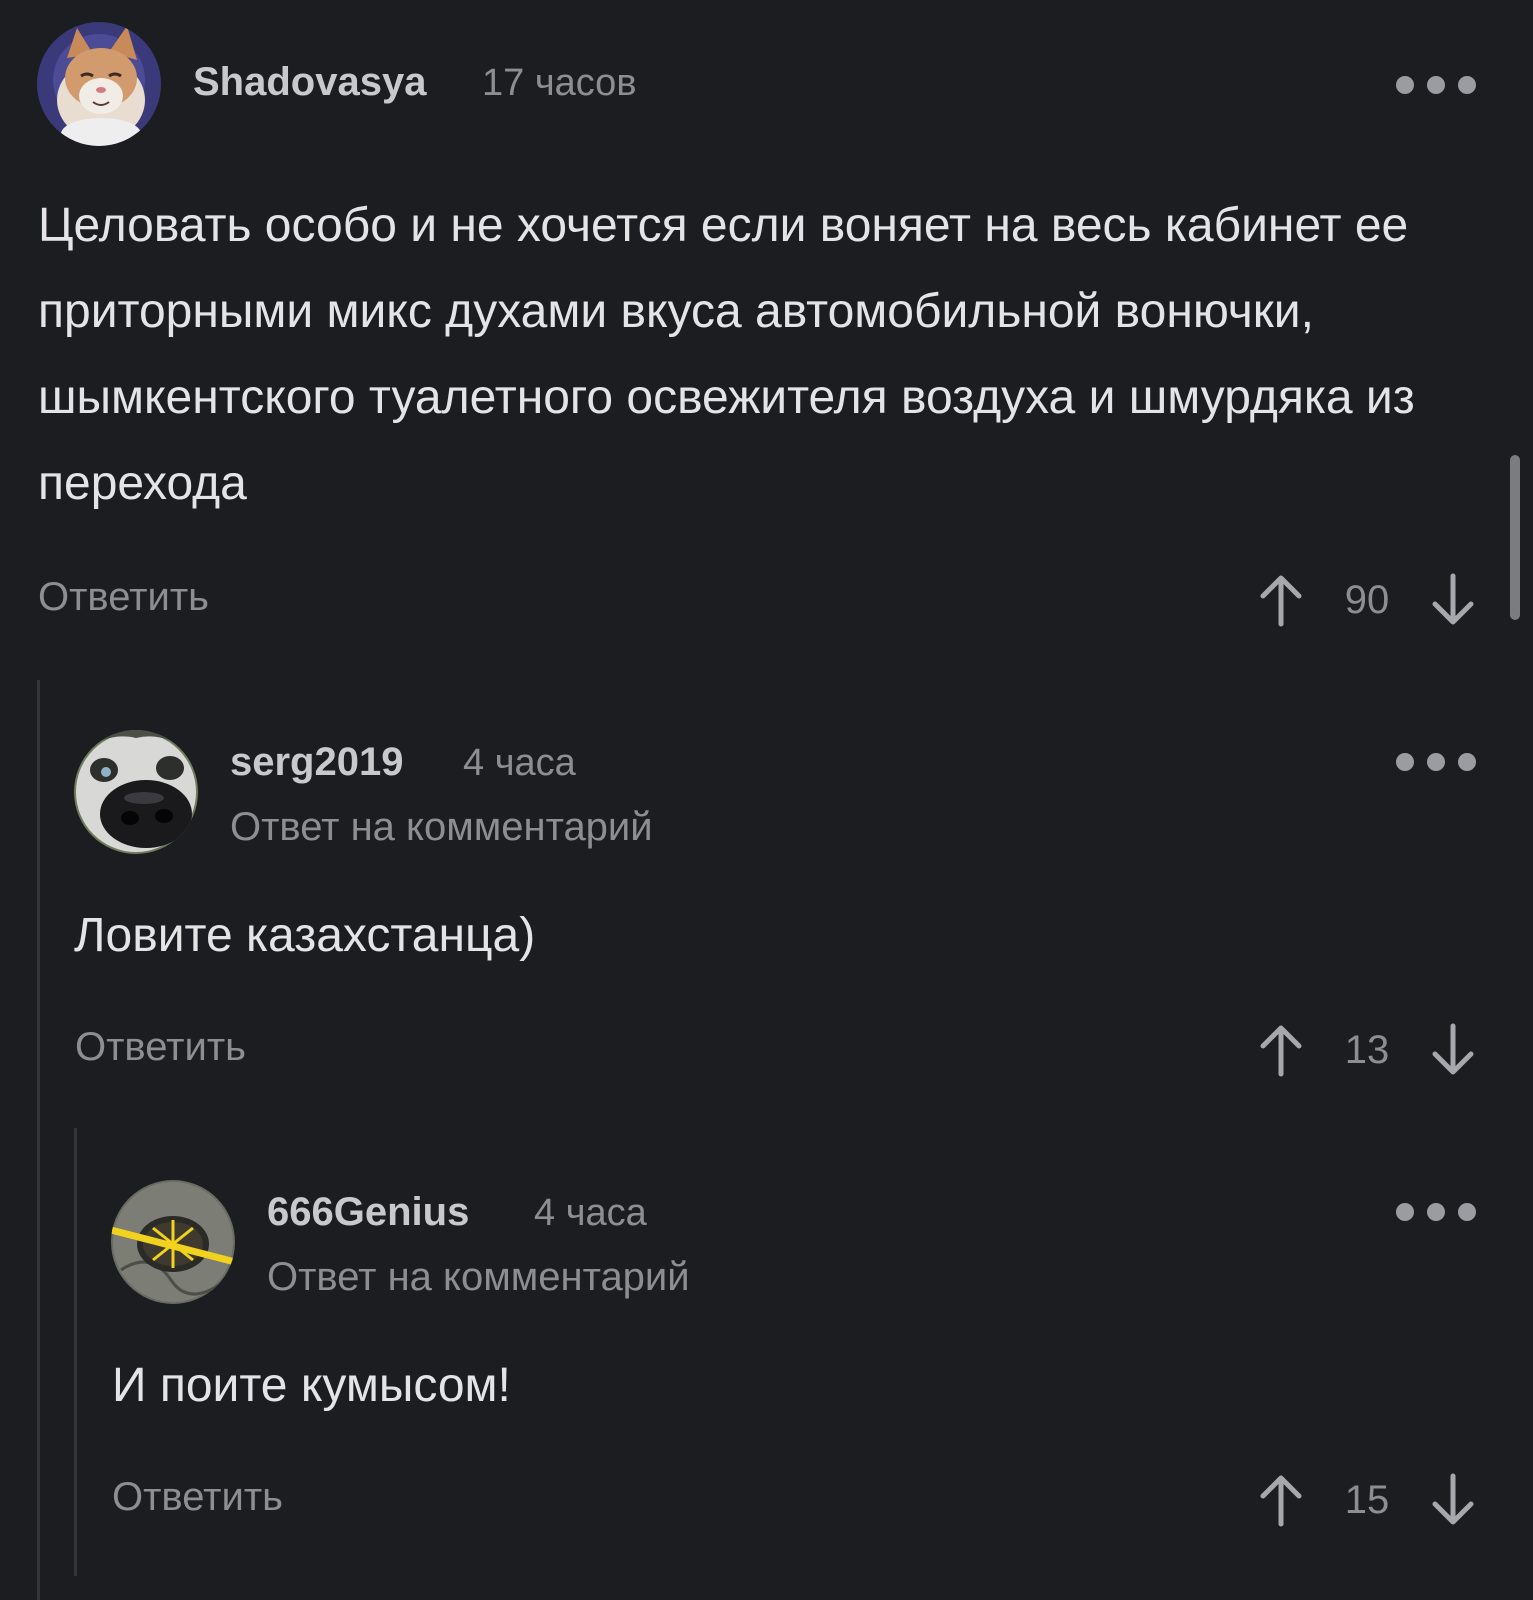 This screenshot has height=1600, width=1533. Describe the element at coordinates (1405, 1212) in the screenshot. I see `more-dots-icon` at that location.